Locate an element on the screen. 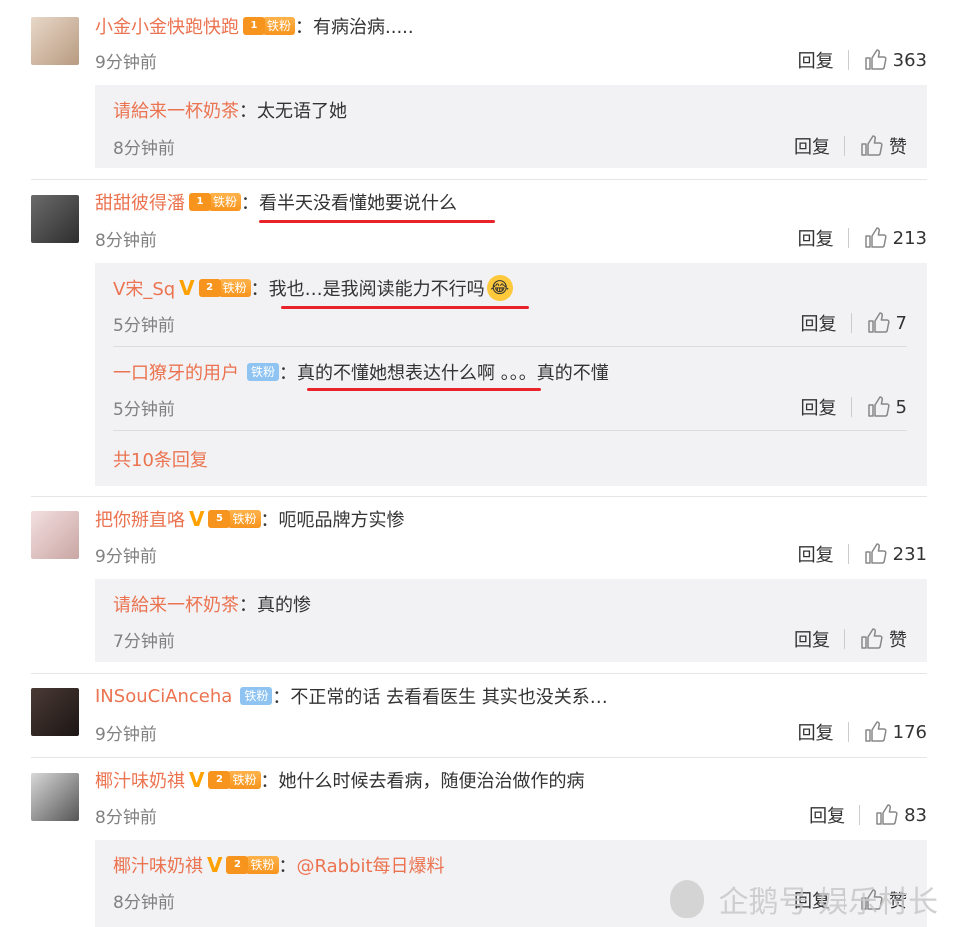 The image size is (958, 927). mention-link: @Rabbit每日爆料 is located at coordinates (371, 865).